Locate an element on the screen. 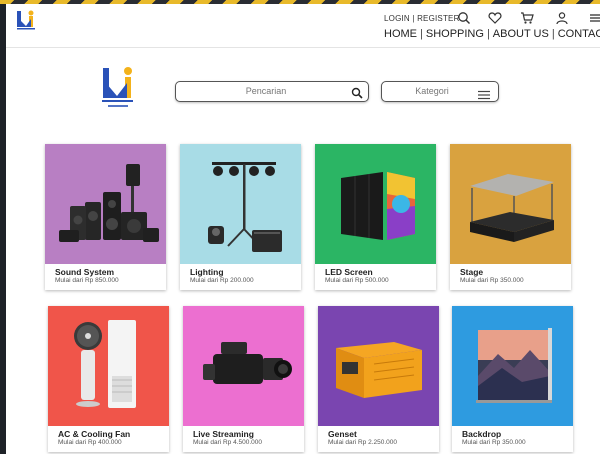  nav-shopping: SHOPPING is located at coordinates (455, 34).